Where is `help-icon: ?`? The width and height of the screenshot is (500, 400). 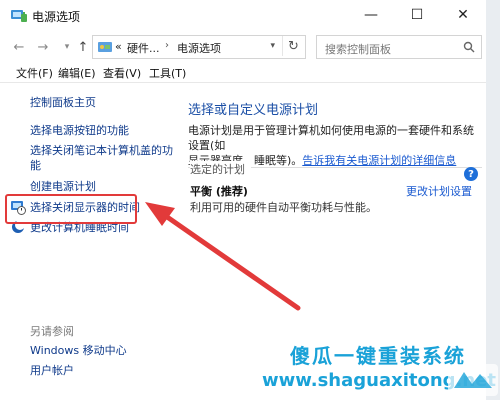
help-icon: ? is located at coordinates (471, 174).